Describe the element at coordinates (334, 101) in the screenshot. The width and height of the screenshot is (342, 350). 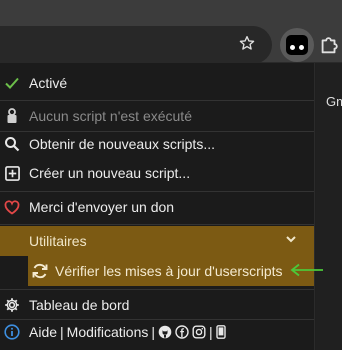
I see `page-text-snippet: Gm` at that location.